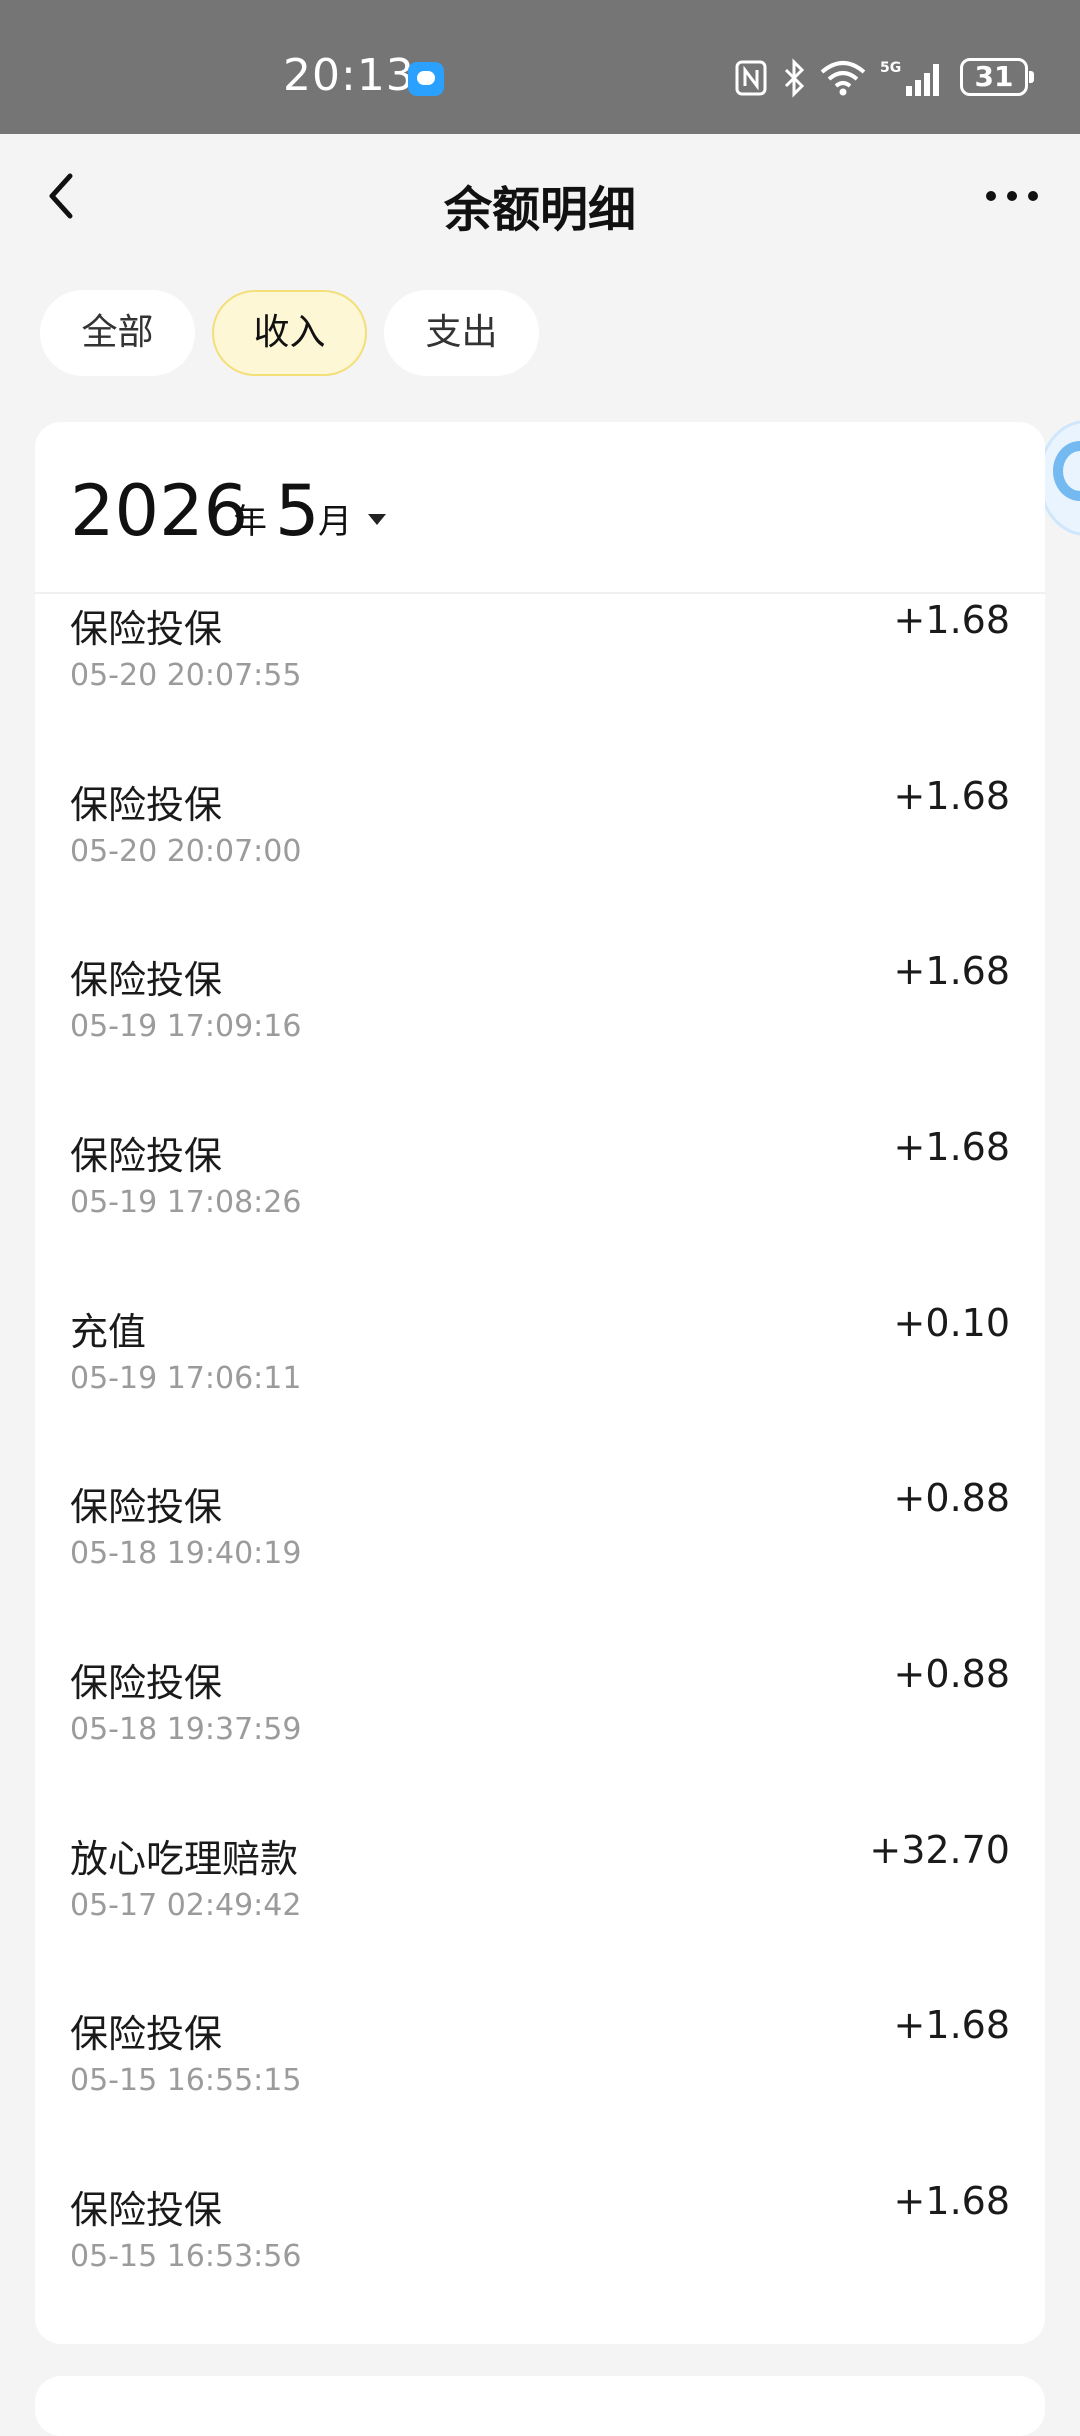 The height and width of the screenshot is (2436, 1080). I want to click on status-time: 20:13, so click(349, 75).